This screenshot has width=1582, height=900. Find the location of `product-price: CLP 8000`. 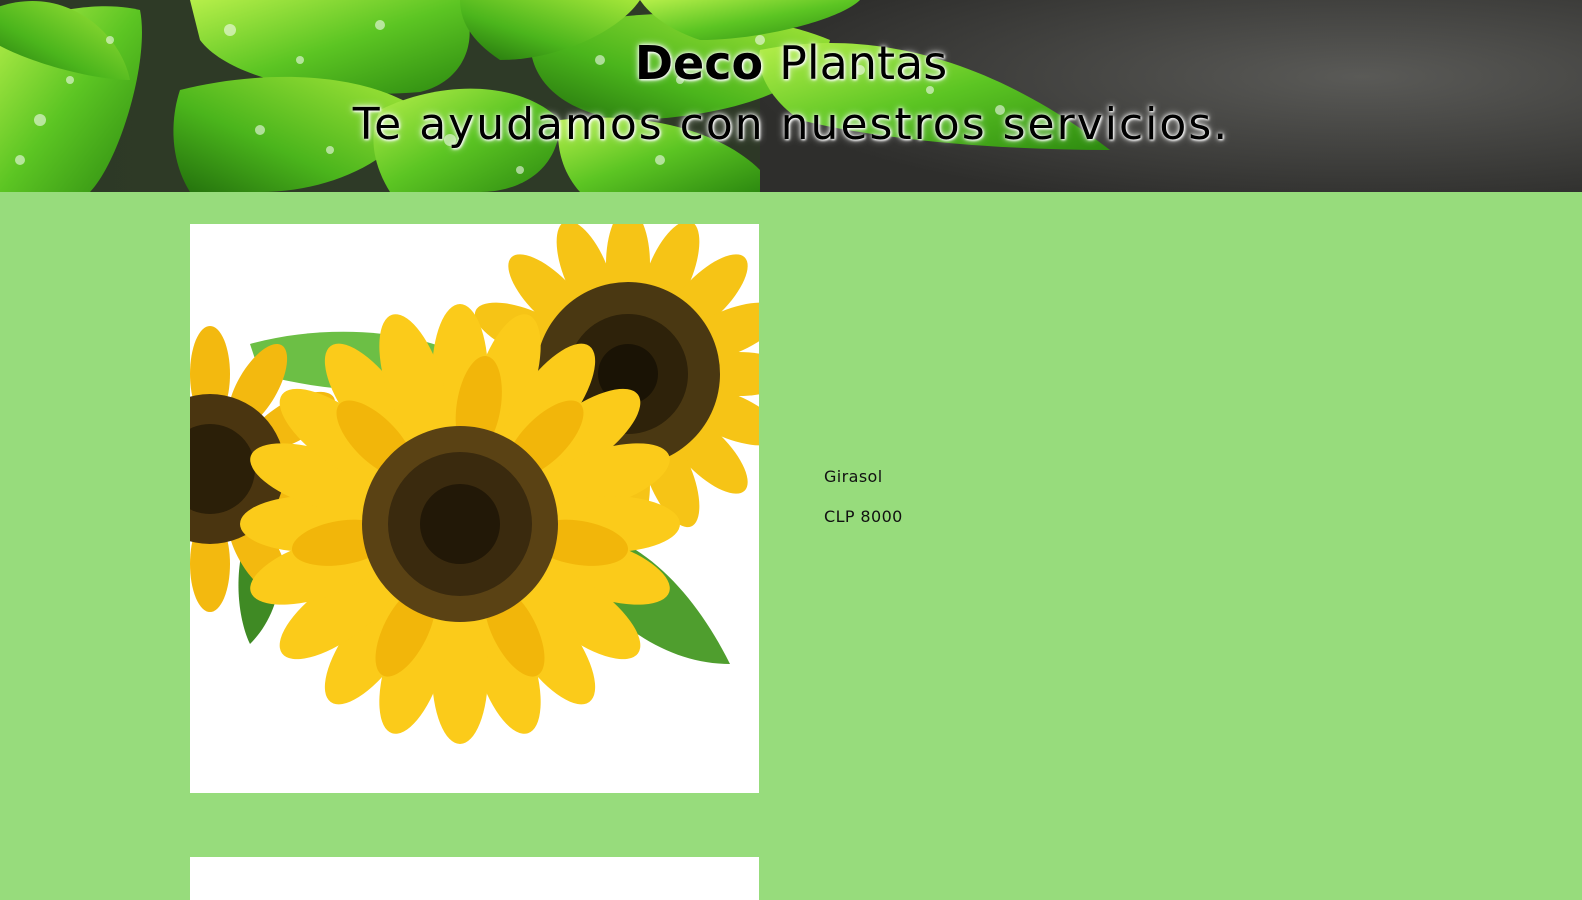

product-price: CLP 8000 is located at coordinates (863, 516).